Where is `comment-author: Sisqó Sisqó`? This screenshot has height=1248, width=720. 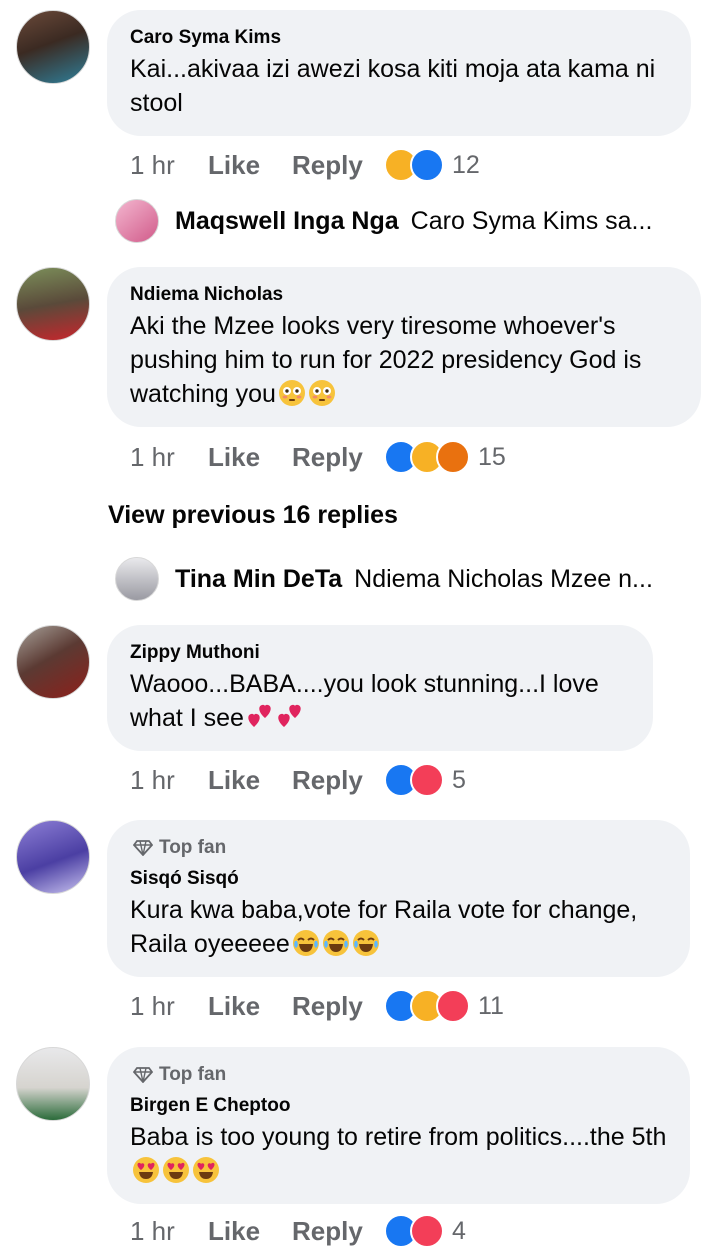
comment-author: Sisqó Sisqó is located at coordinates (184, 879).